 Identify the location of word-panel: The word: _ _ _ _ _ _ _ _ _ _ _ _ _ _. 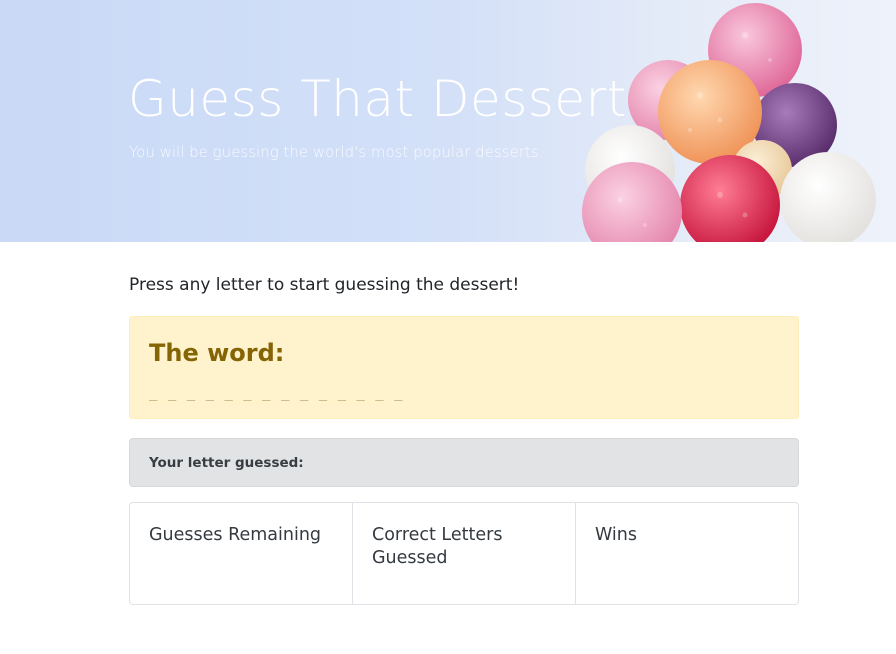
(464, 367).